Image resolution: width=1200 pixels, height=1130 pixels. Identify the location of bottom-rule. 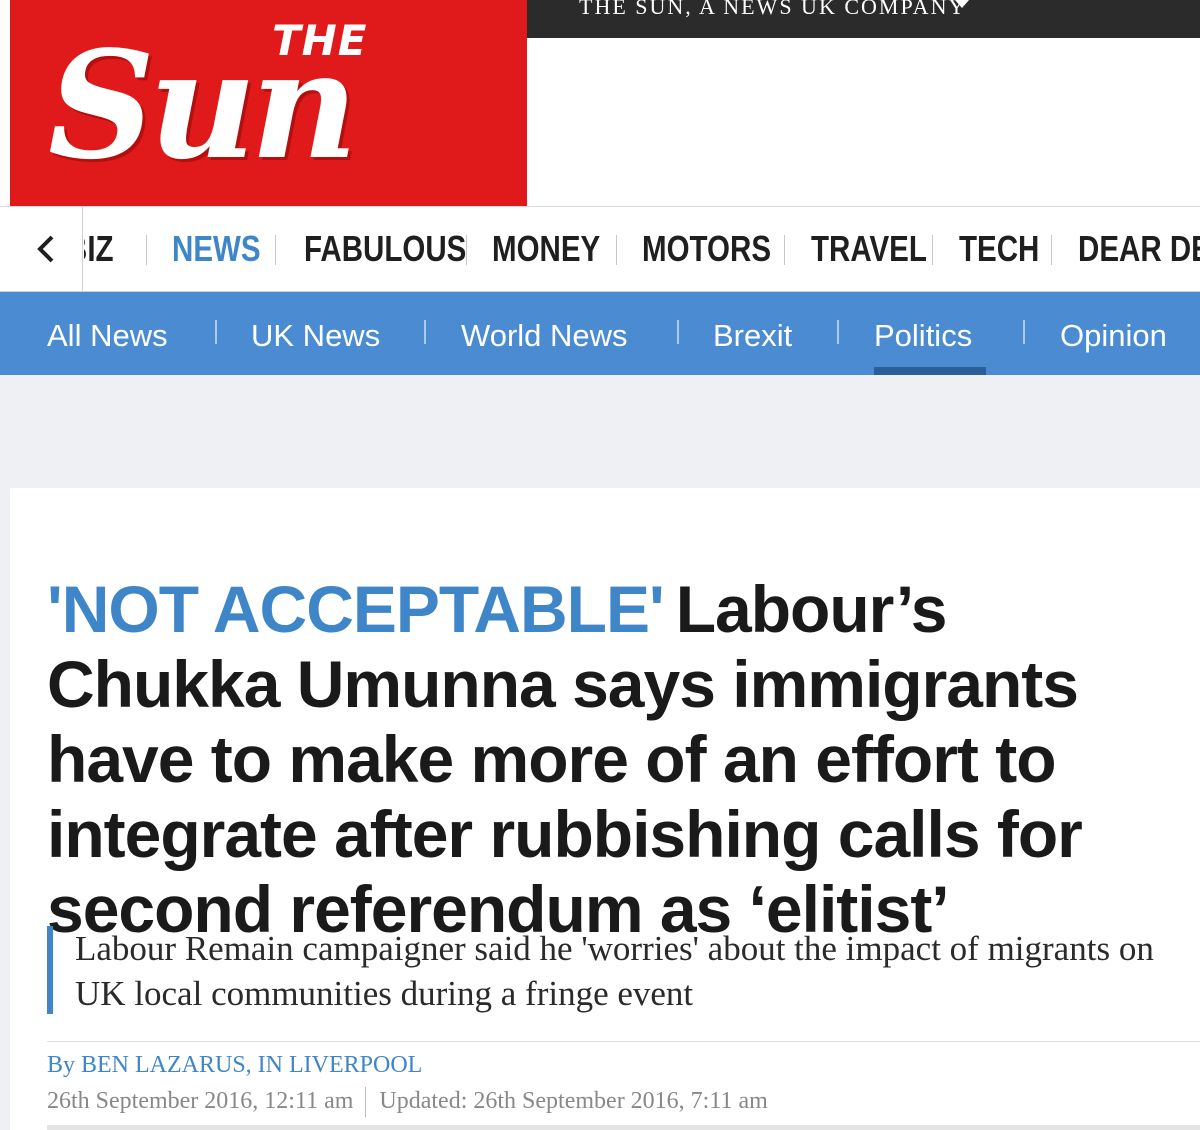
(623, 1127).